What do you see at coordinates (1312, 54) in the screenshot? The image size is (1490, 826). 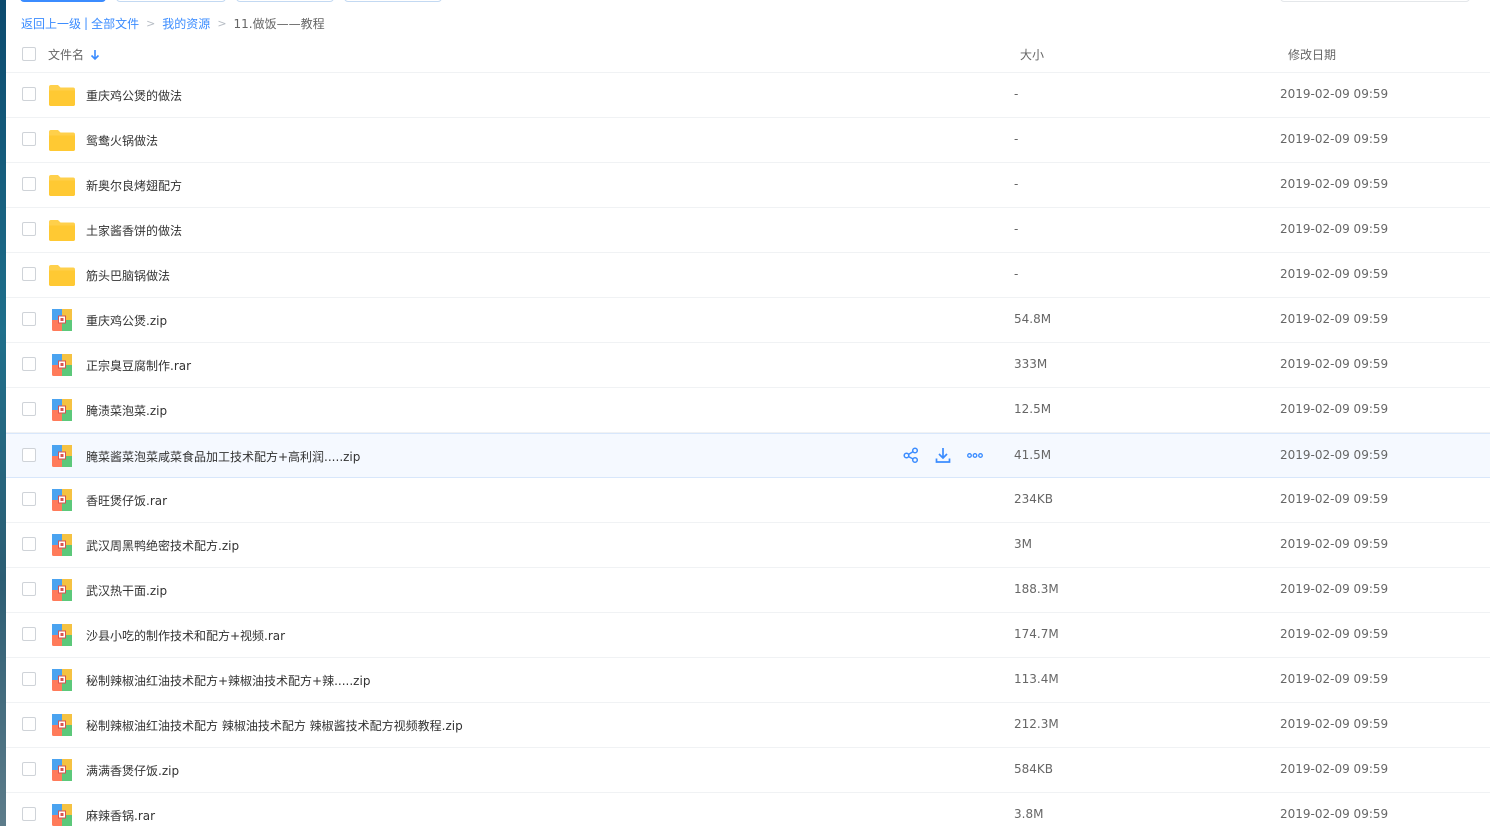 I see `date-column-header: 修改日期` at bounding box center [1312, 54].